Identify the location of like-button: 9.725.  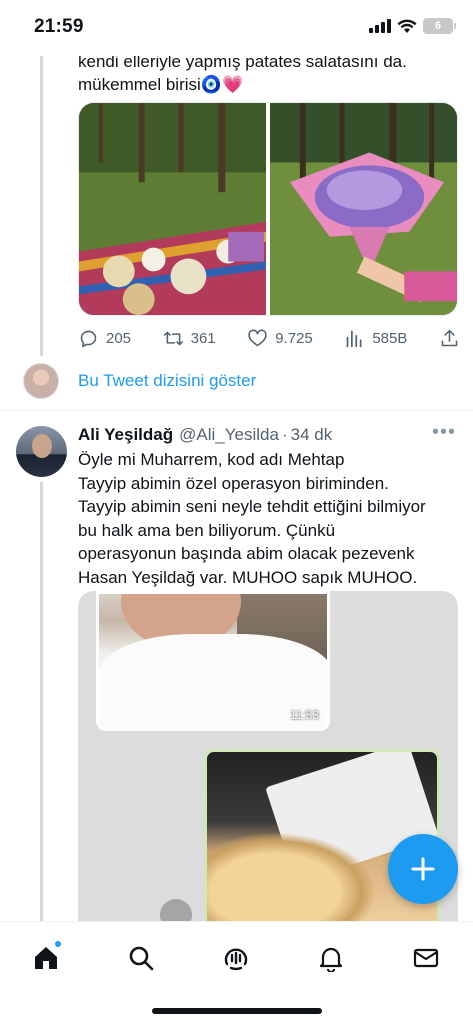
(280, 338).